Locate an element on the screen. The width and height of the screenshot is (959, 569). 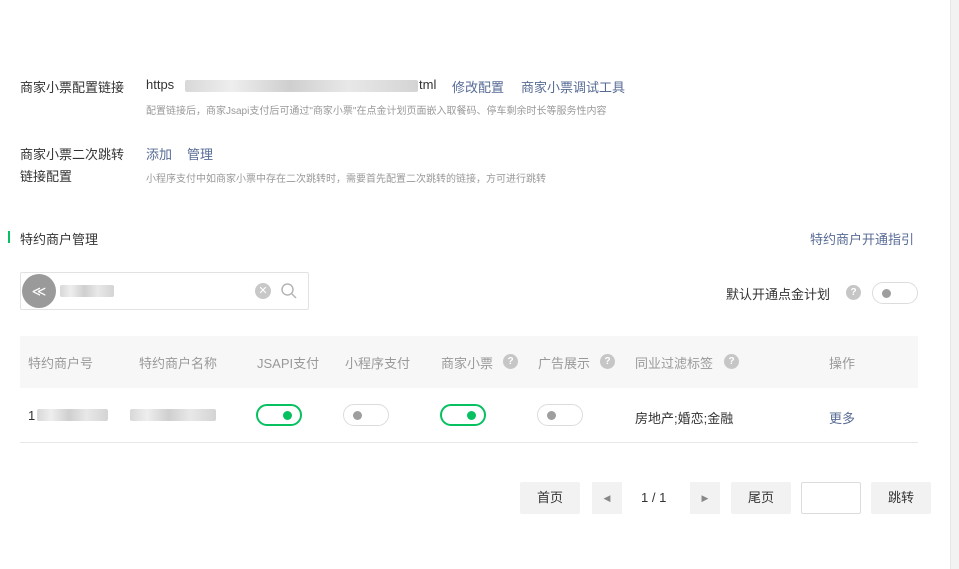
modify-config-link: 修改配置 is located at coordinates (478, 86).